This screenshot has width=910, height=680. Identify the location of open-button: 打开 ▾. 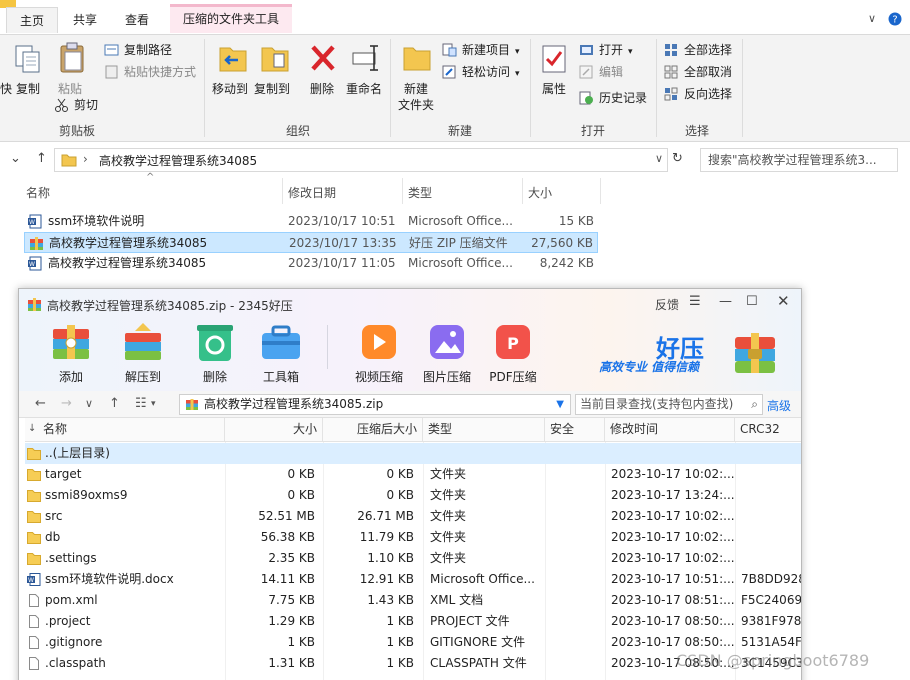
(606, 50).